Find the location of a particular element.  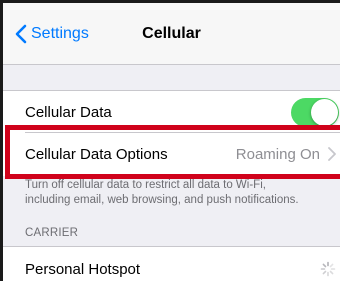

section-spacer is located at coordinates (171, 77).